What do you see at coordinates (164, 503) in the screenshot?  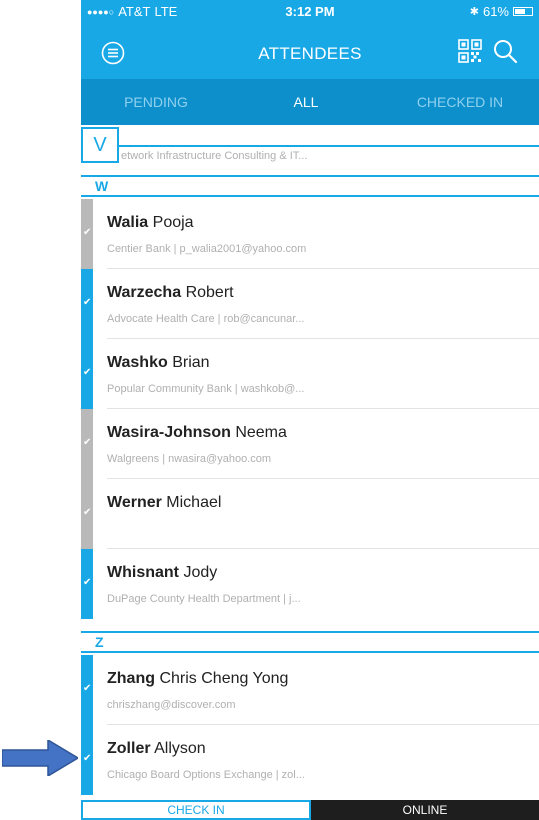 I see `attendee-name: Werner Michael` at bounding box center [164, 503].